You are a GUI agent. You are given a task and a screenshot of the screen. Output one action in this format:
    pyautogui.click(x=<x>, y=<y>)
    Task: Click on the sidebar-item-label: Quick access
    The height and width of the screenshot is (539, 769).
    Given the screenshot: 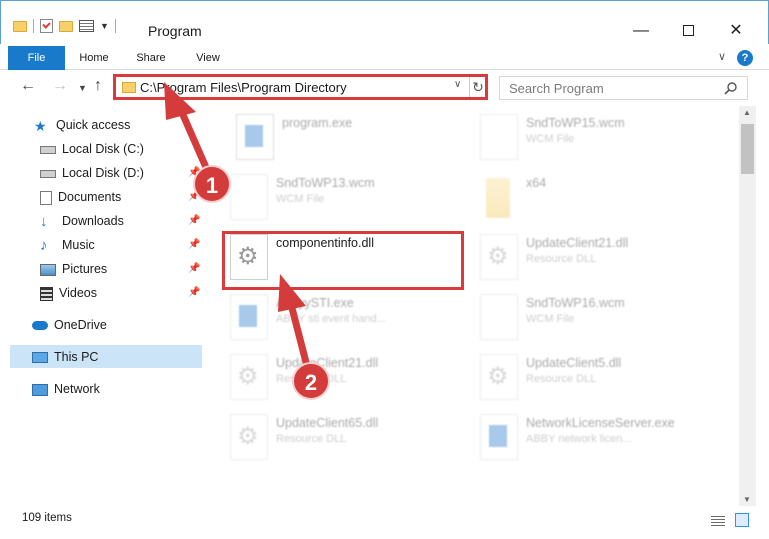 What is the action you would take?
    pyautogui.click(x=93, y=125)
    